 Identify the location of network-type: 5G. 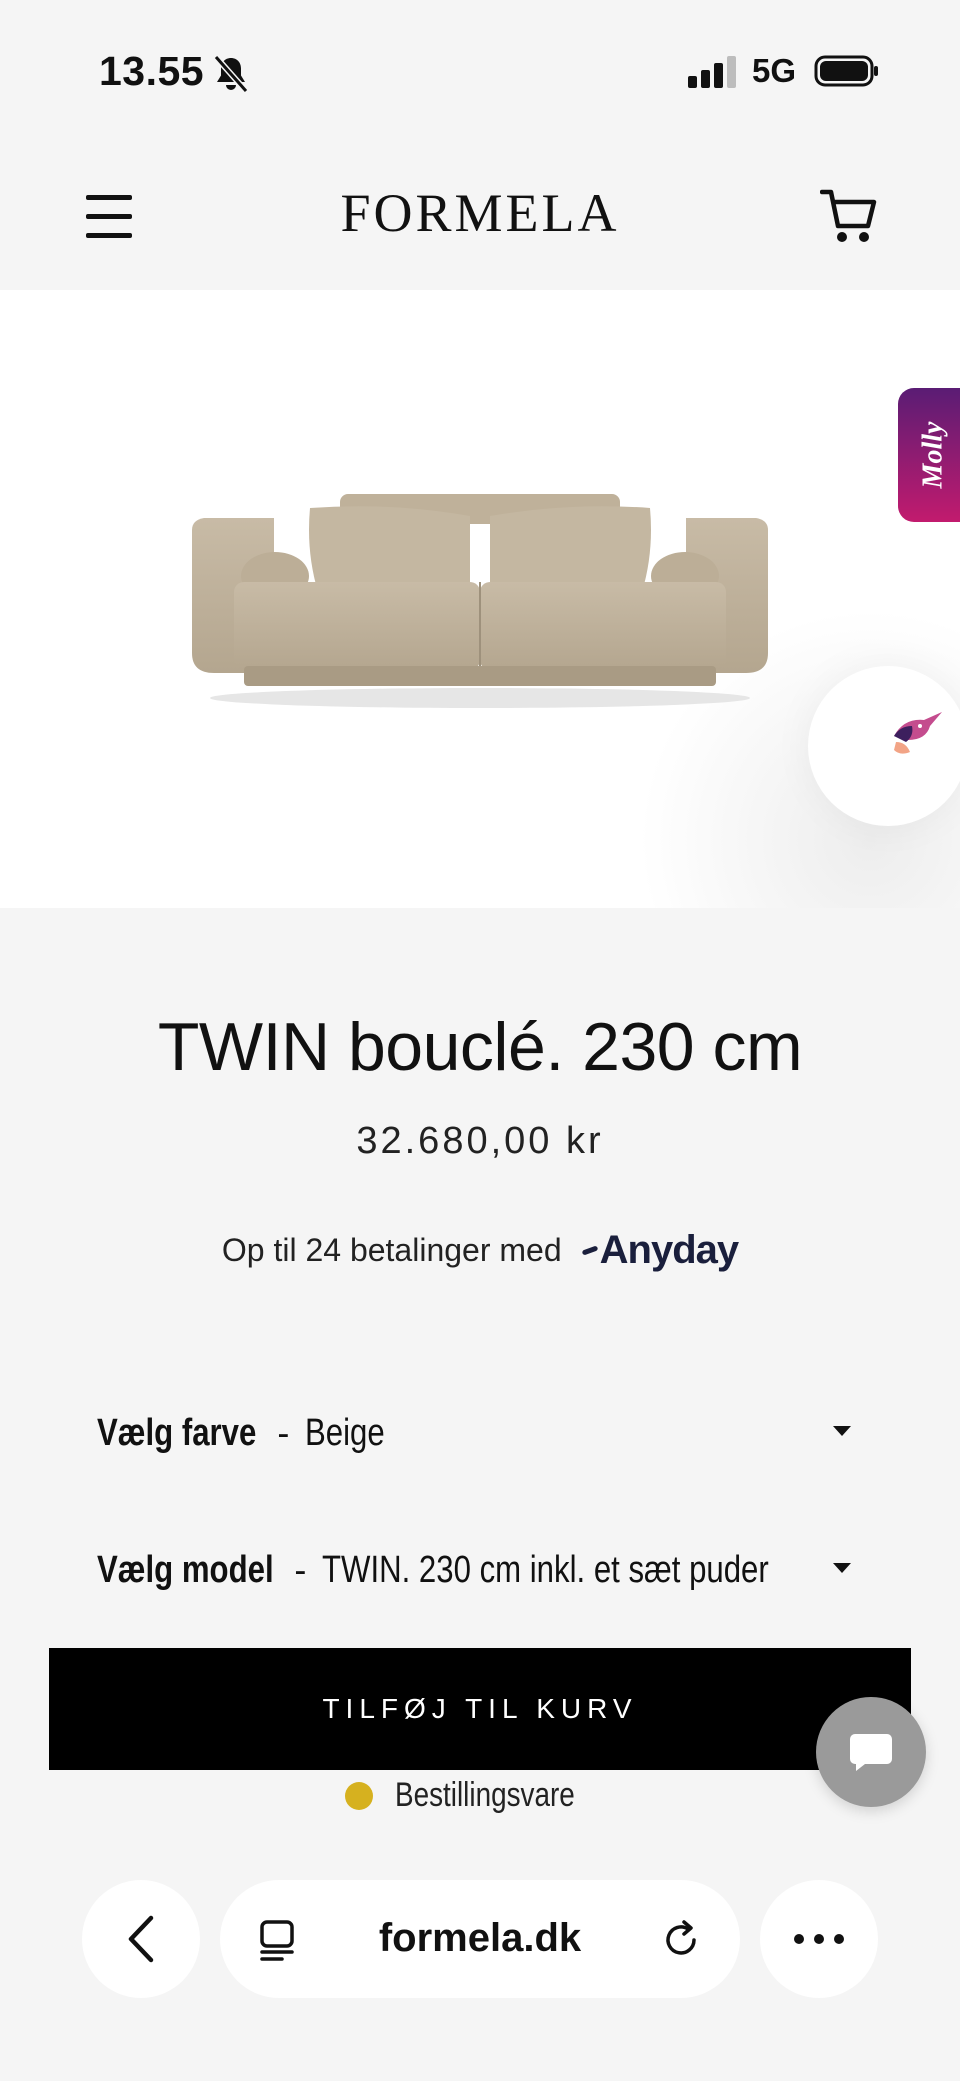
(774, 70).